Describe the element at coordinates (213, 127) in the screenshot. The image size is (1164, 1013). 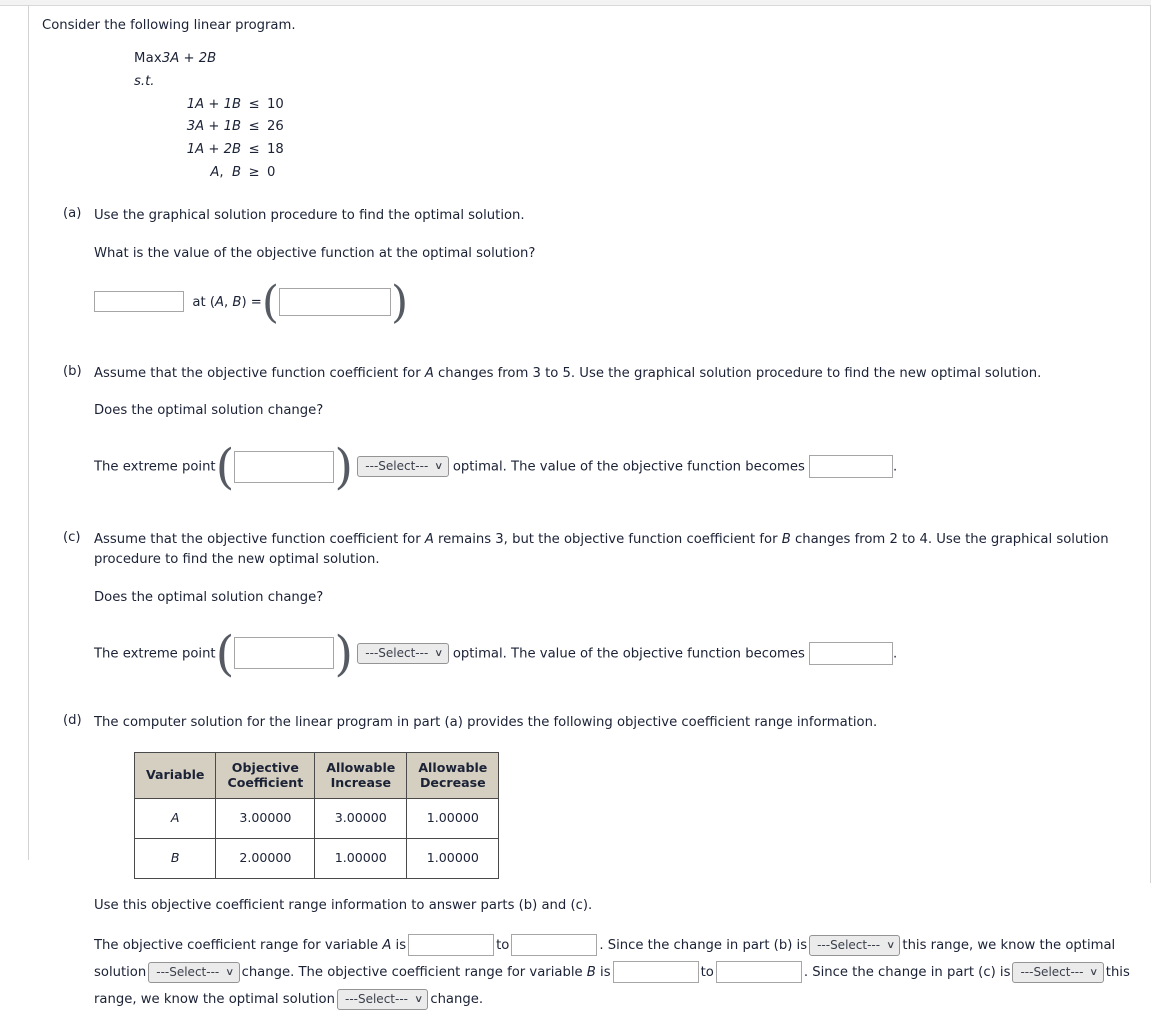
I see `constraint-lhs: 3A + 1B` at that location.